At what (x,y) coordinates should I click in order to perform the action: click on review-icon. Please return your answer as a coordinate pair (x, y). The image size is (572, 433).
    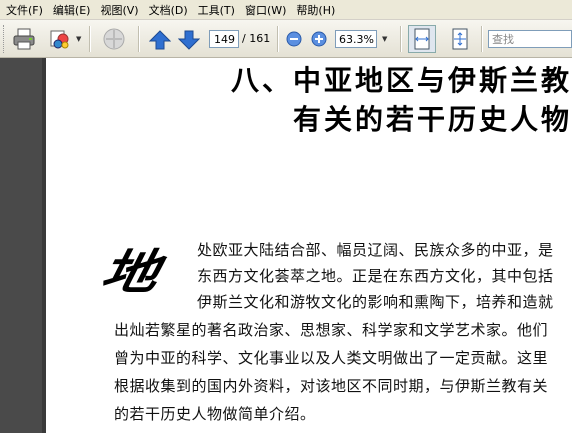
    Looking at the image, I should click on (114, 39).